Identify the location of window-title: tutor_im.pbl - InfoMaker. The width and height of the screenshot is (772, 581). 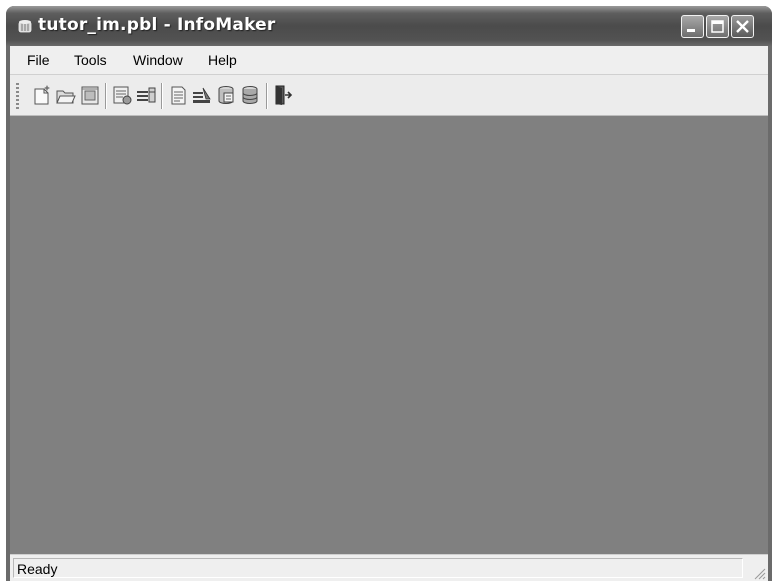
(157, 25).